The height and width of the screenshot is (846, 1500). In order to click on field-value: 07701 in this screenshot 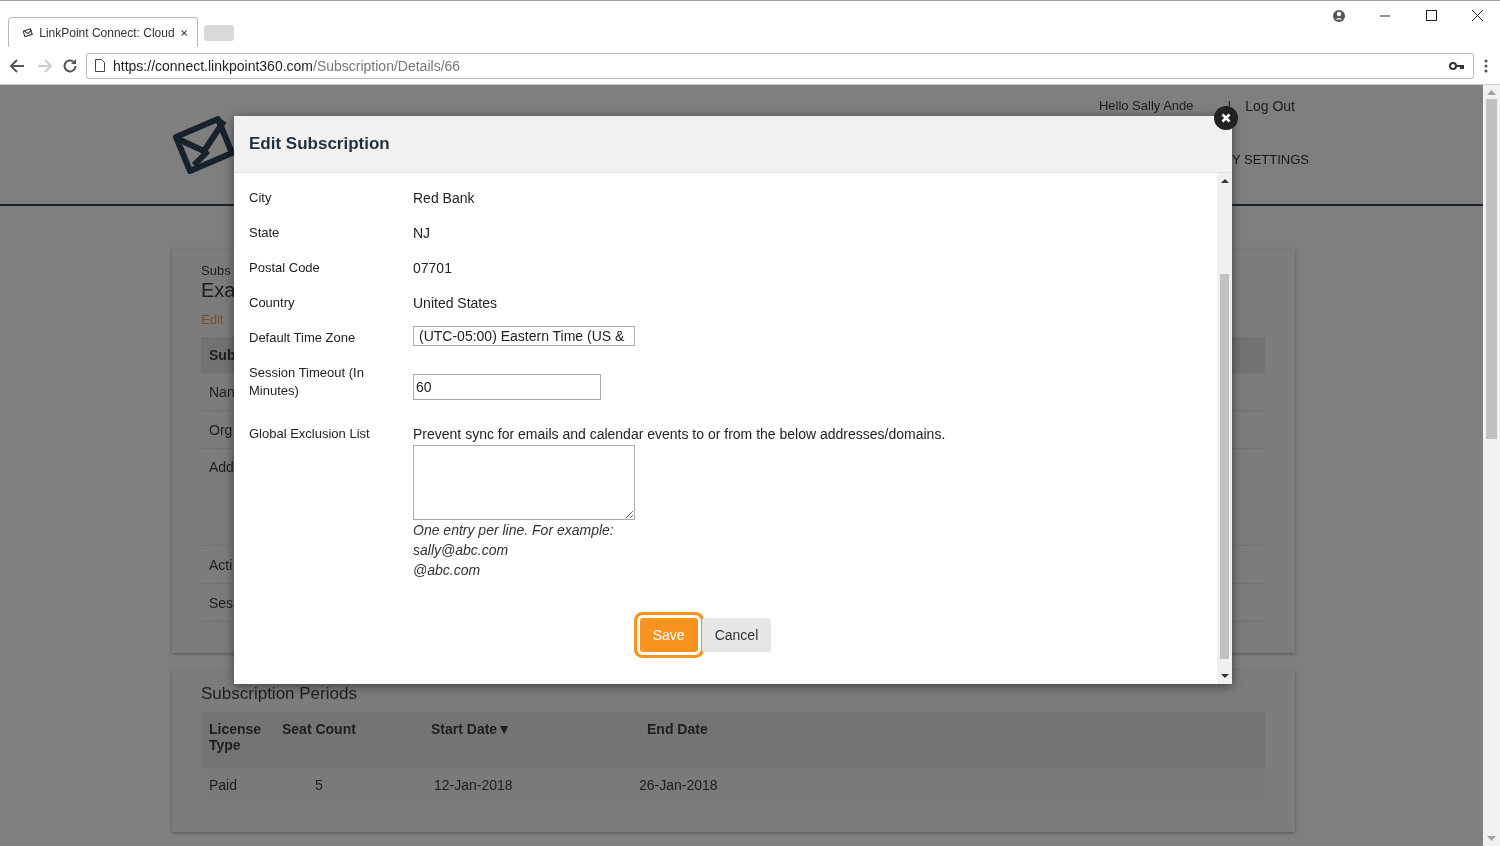, I will do `click(433, 268)`.